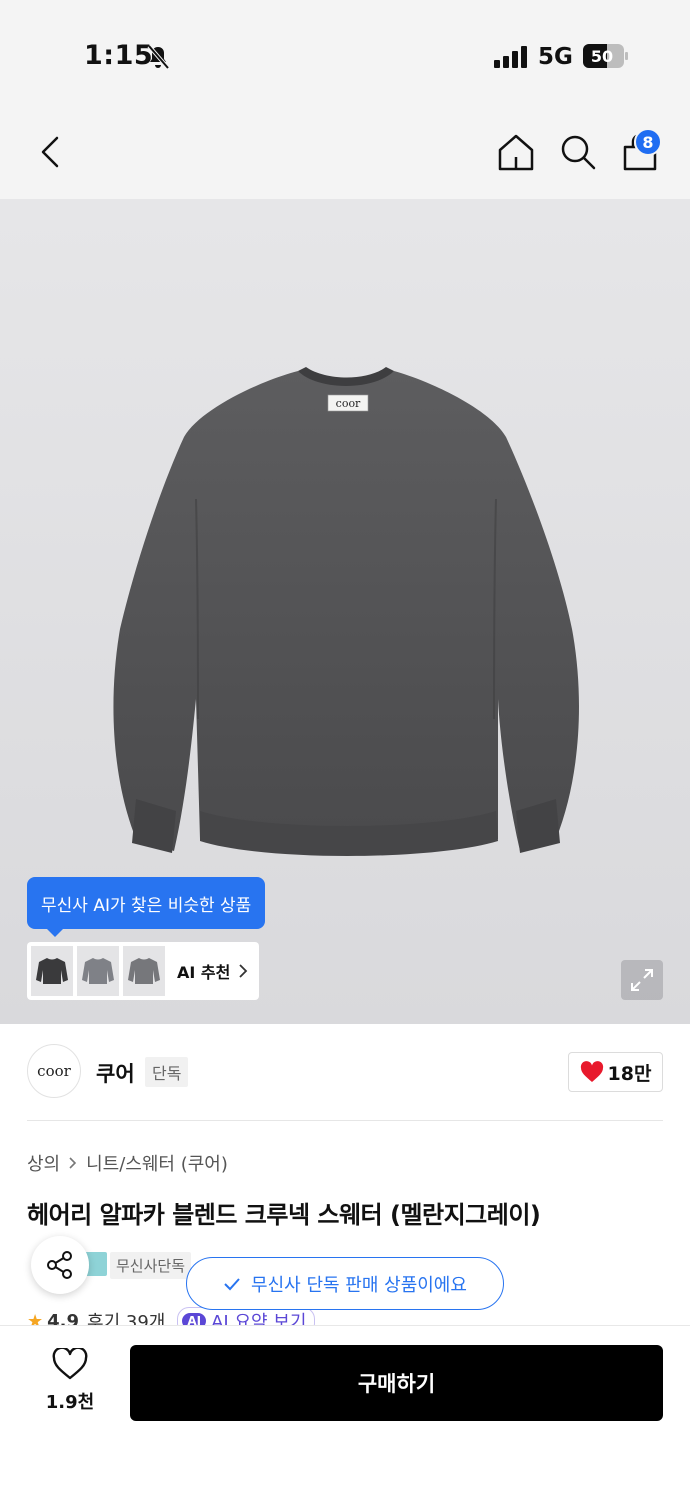  I want to click on search-button, so click(578, 152).